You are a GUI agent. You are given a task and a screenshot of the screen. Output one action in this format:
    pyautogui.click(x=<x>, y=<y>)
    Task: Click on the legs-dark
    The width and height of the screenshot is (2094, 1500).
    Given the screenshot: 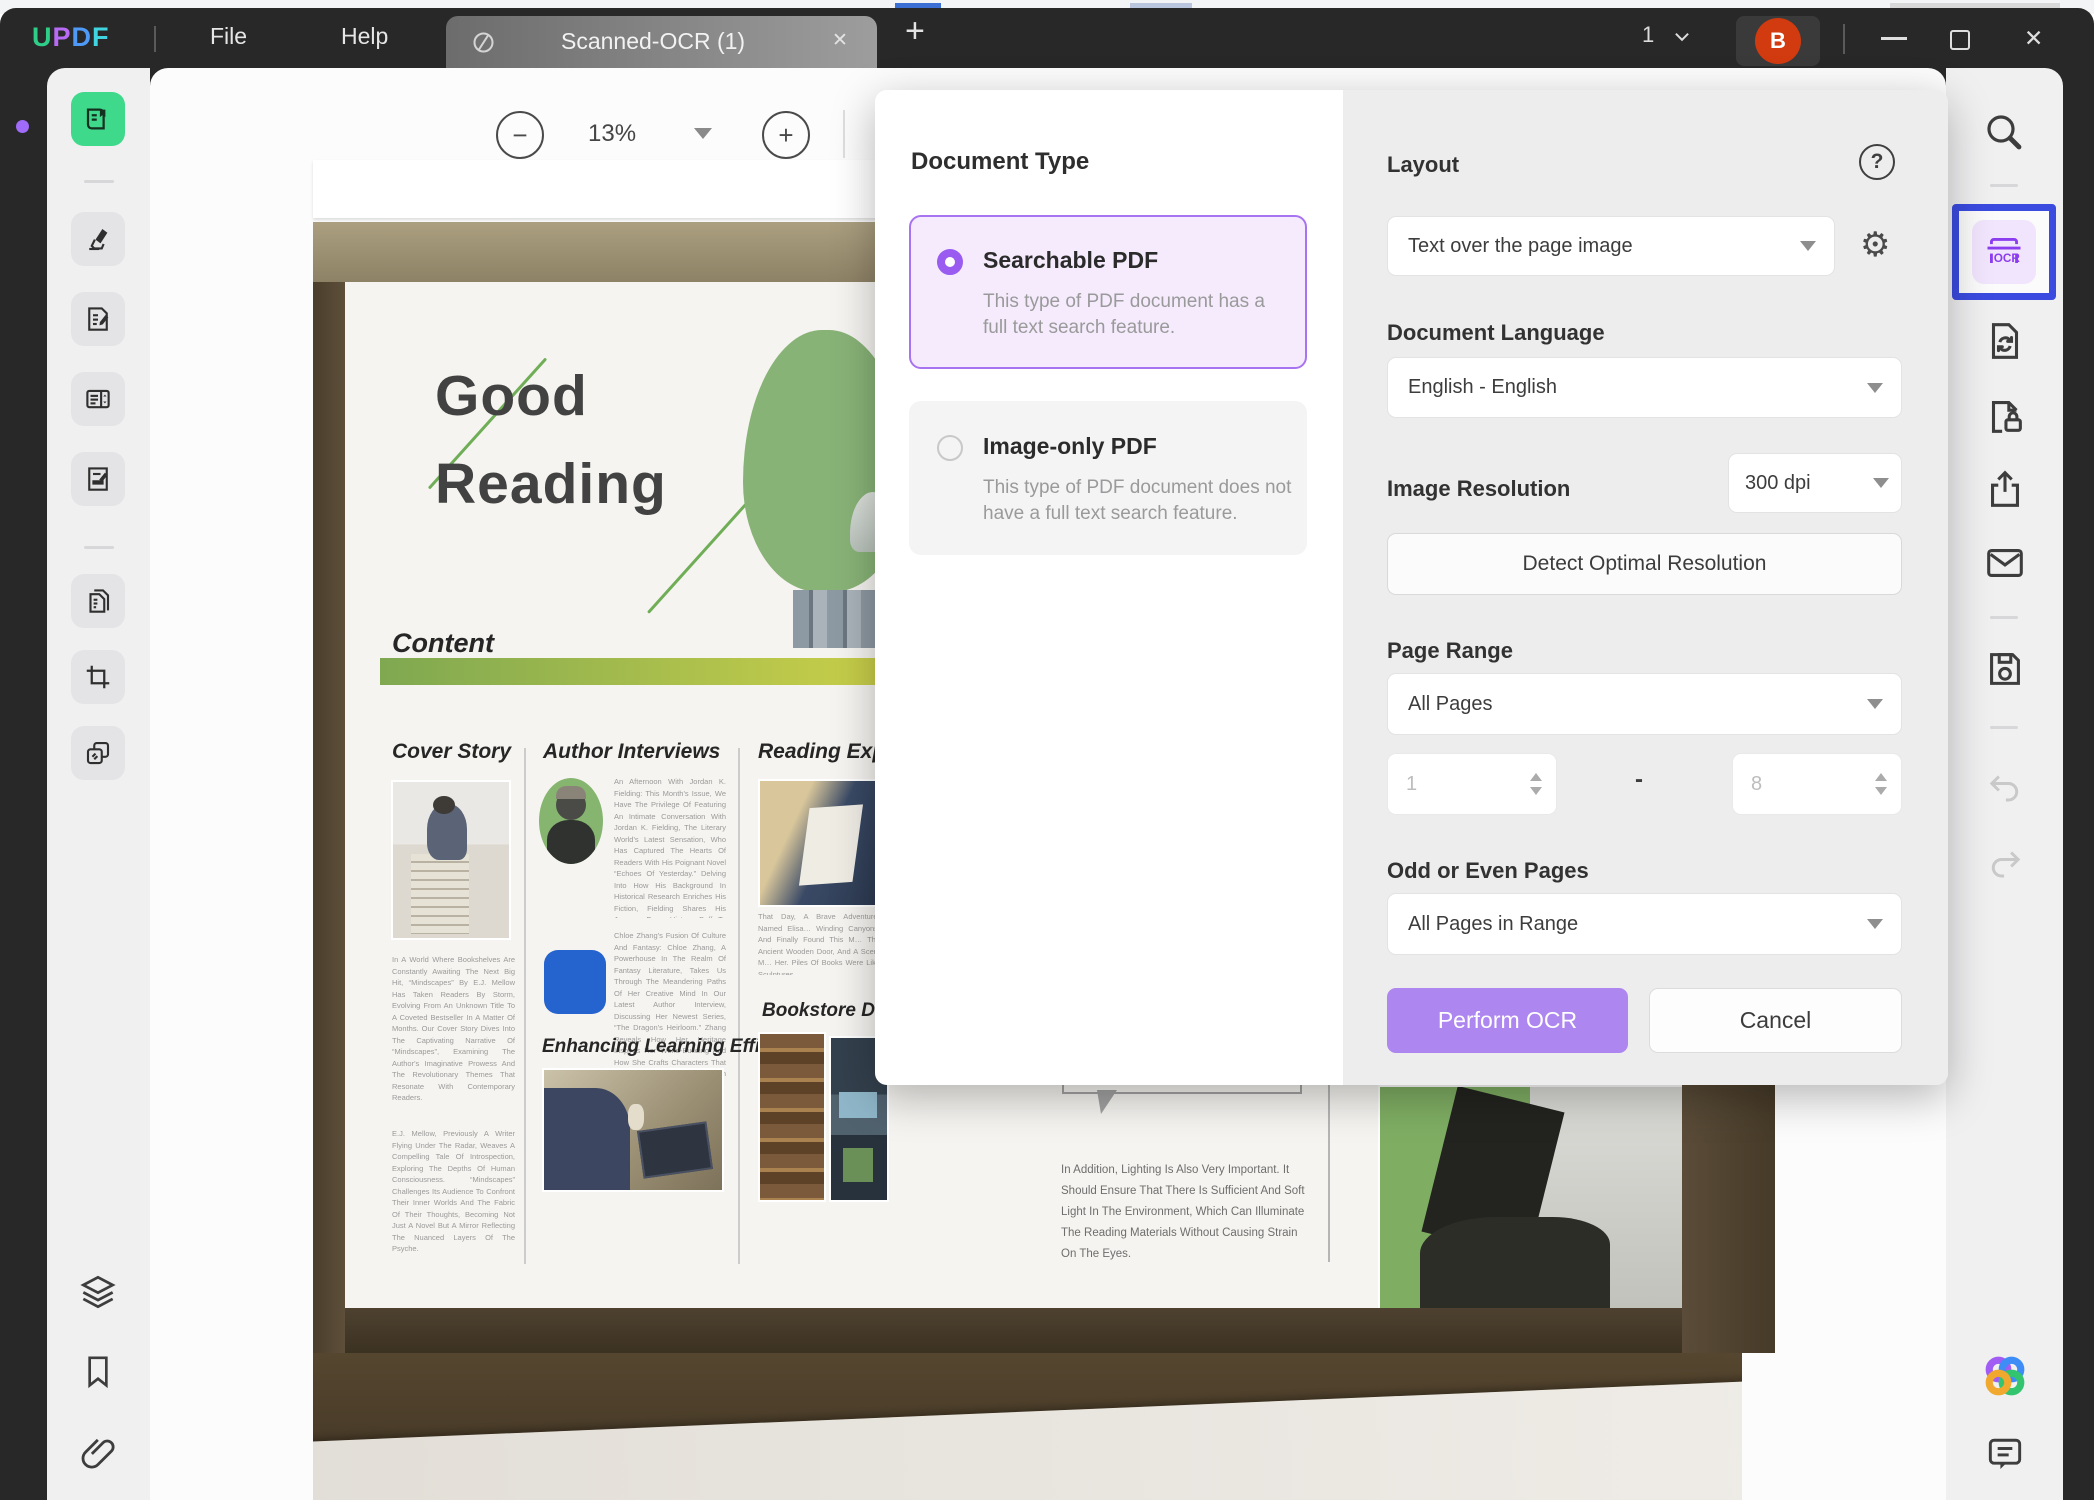 What is the action you would take?
    pyautogui.click(x=1515, y=1262)
    